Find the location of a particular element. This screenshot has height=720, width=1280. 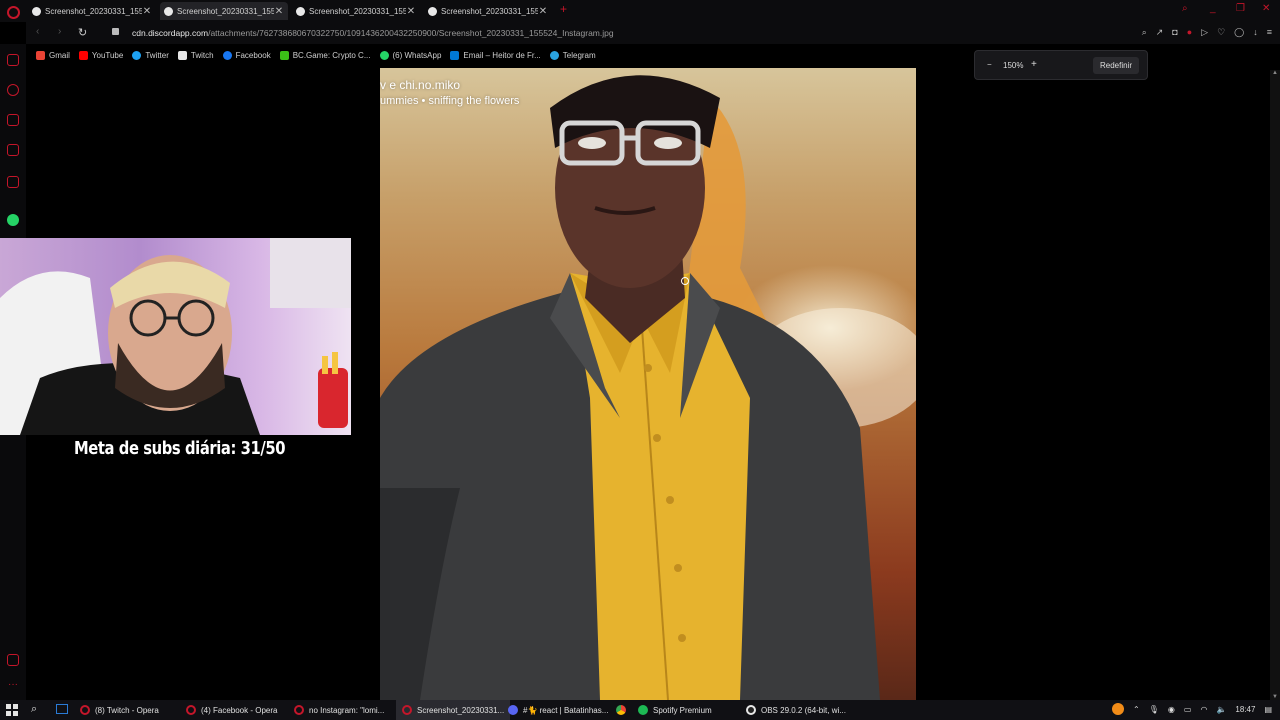

twitch-icon is located at coordinates (13, 150).